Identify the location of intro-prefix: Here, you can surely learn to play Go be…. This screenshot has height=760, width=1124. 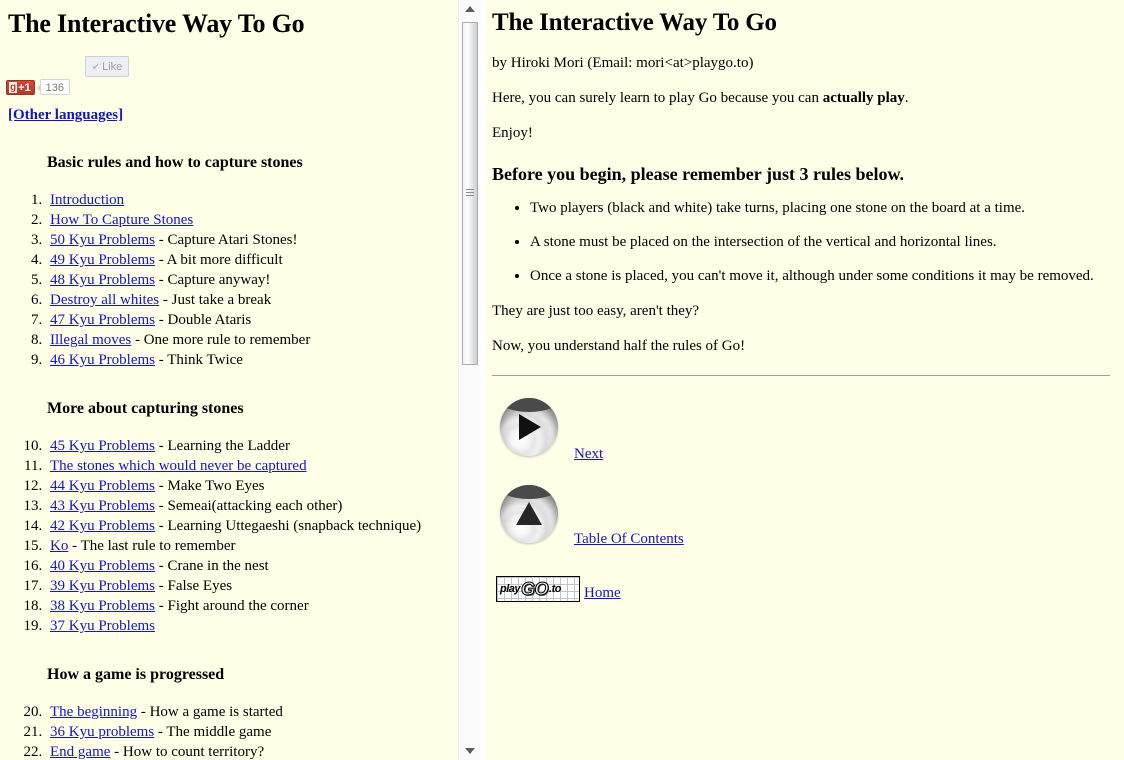
(657, 98).